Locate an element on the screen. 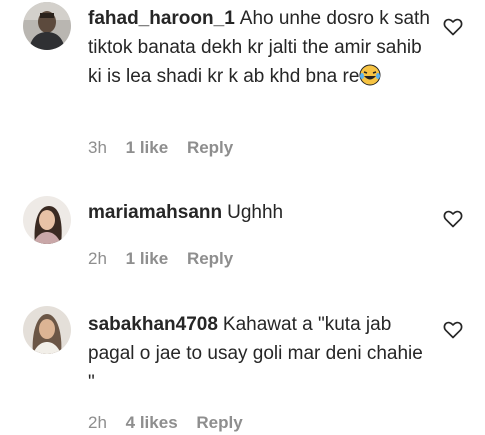 The width and height of the screenshot is (485, 435). comment-meta: 2h 1 like Reply is located at coordinates (167, 260).